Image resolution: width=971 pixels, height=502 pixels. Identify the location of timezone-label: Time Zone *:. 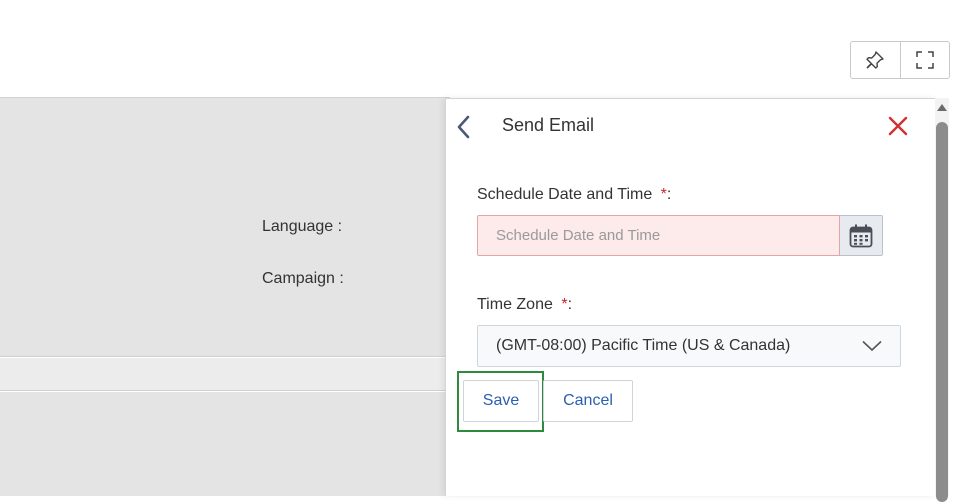
(524, 305).